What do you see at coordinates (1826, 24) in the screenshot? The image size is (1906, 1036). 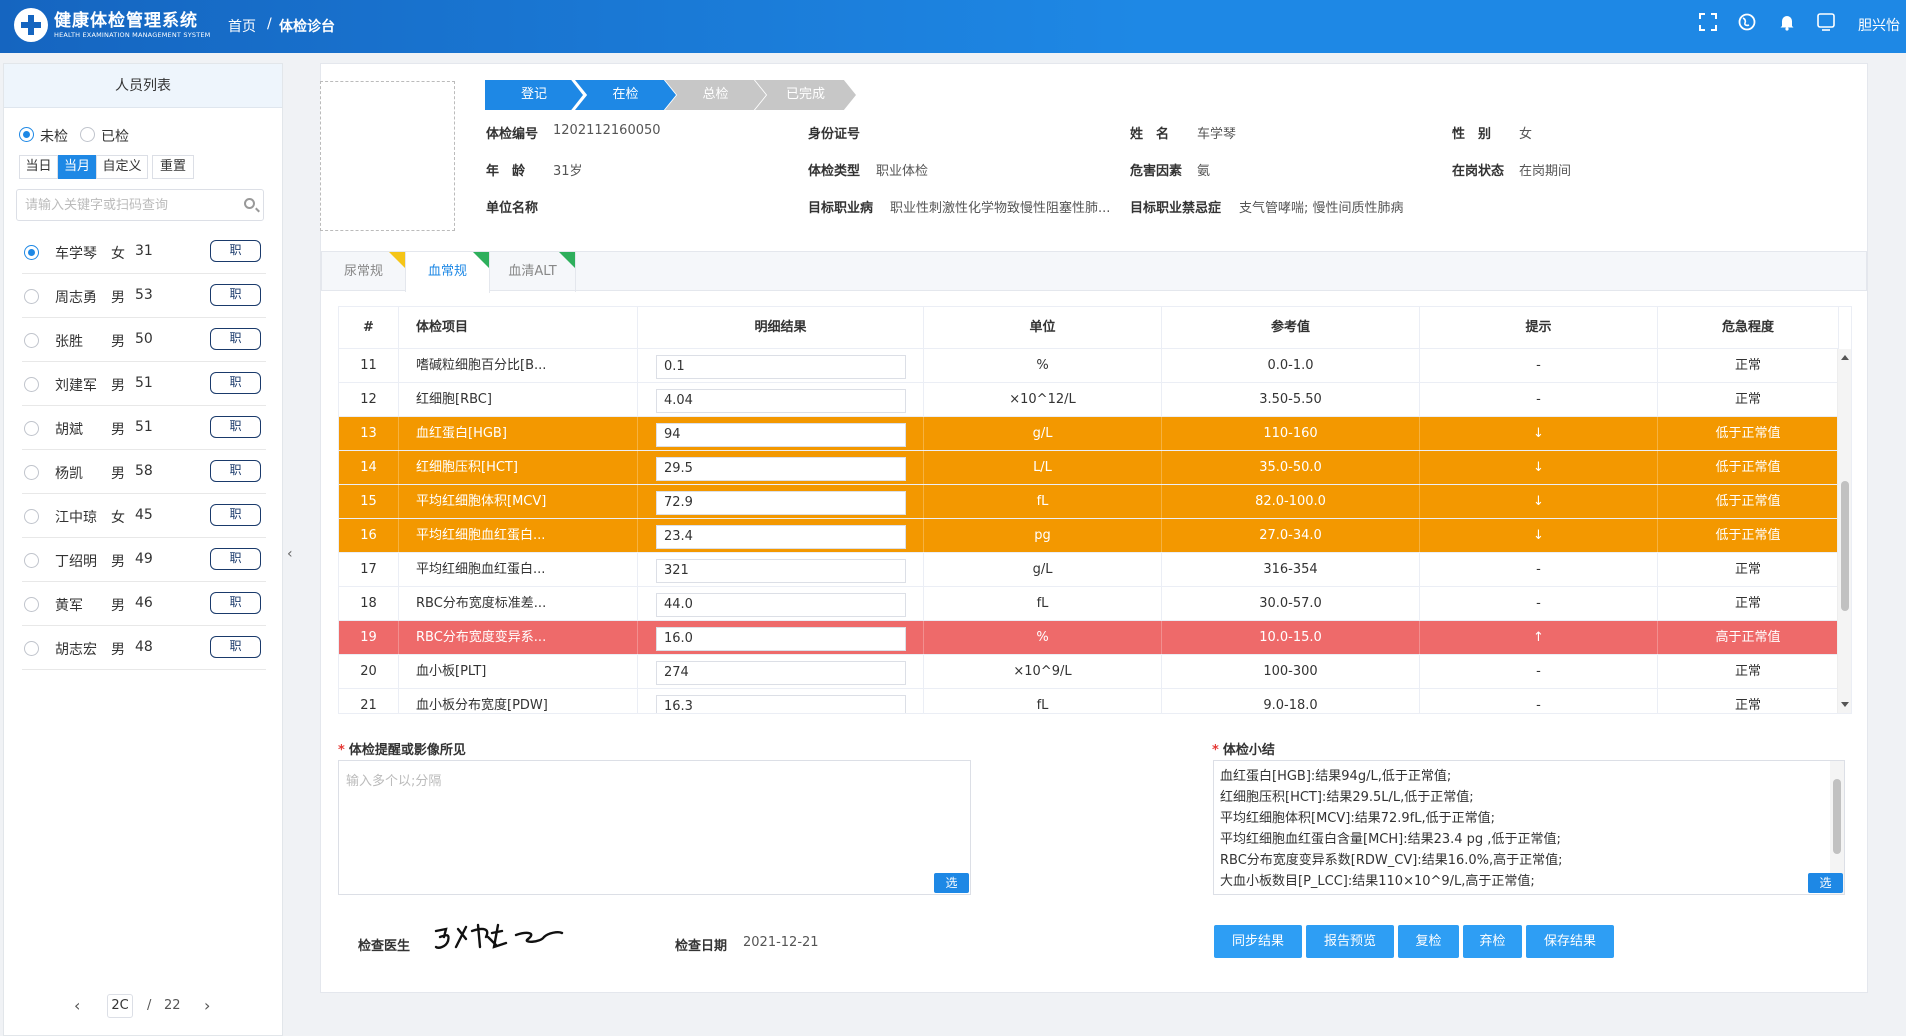 I see `monitor-icon` at bounding box center [1826, 24].